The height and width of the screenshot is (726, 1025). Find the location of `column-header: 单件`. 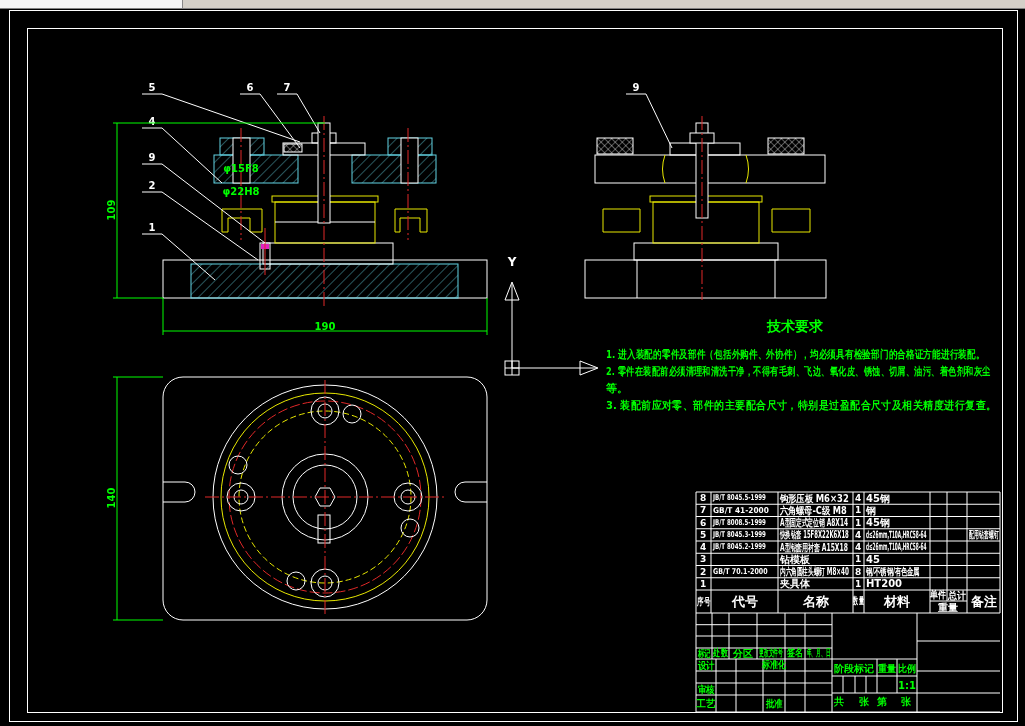

column-header: 单件 is located at coordinates (938, 595).